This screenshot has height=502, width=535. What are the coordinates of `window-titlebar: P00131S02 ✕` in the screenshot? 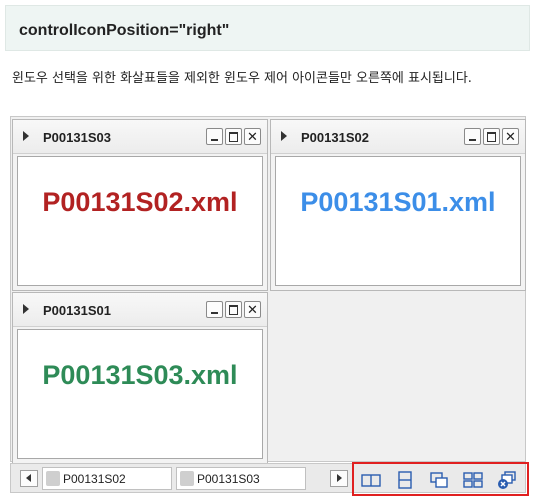 It's located at (398, 137).